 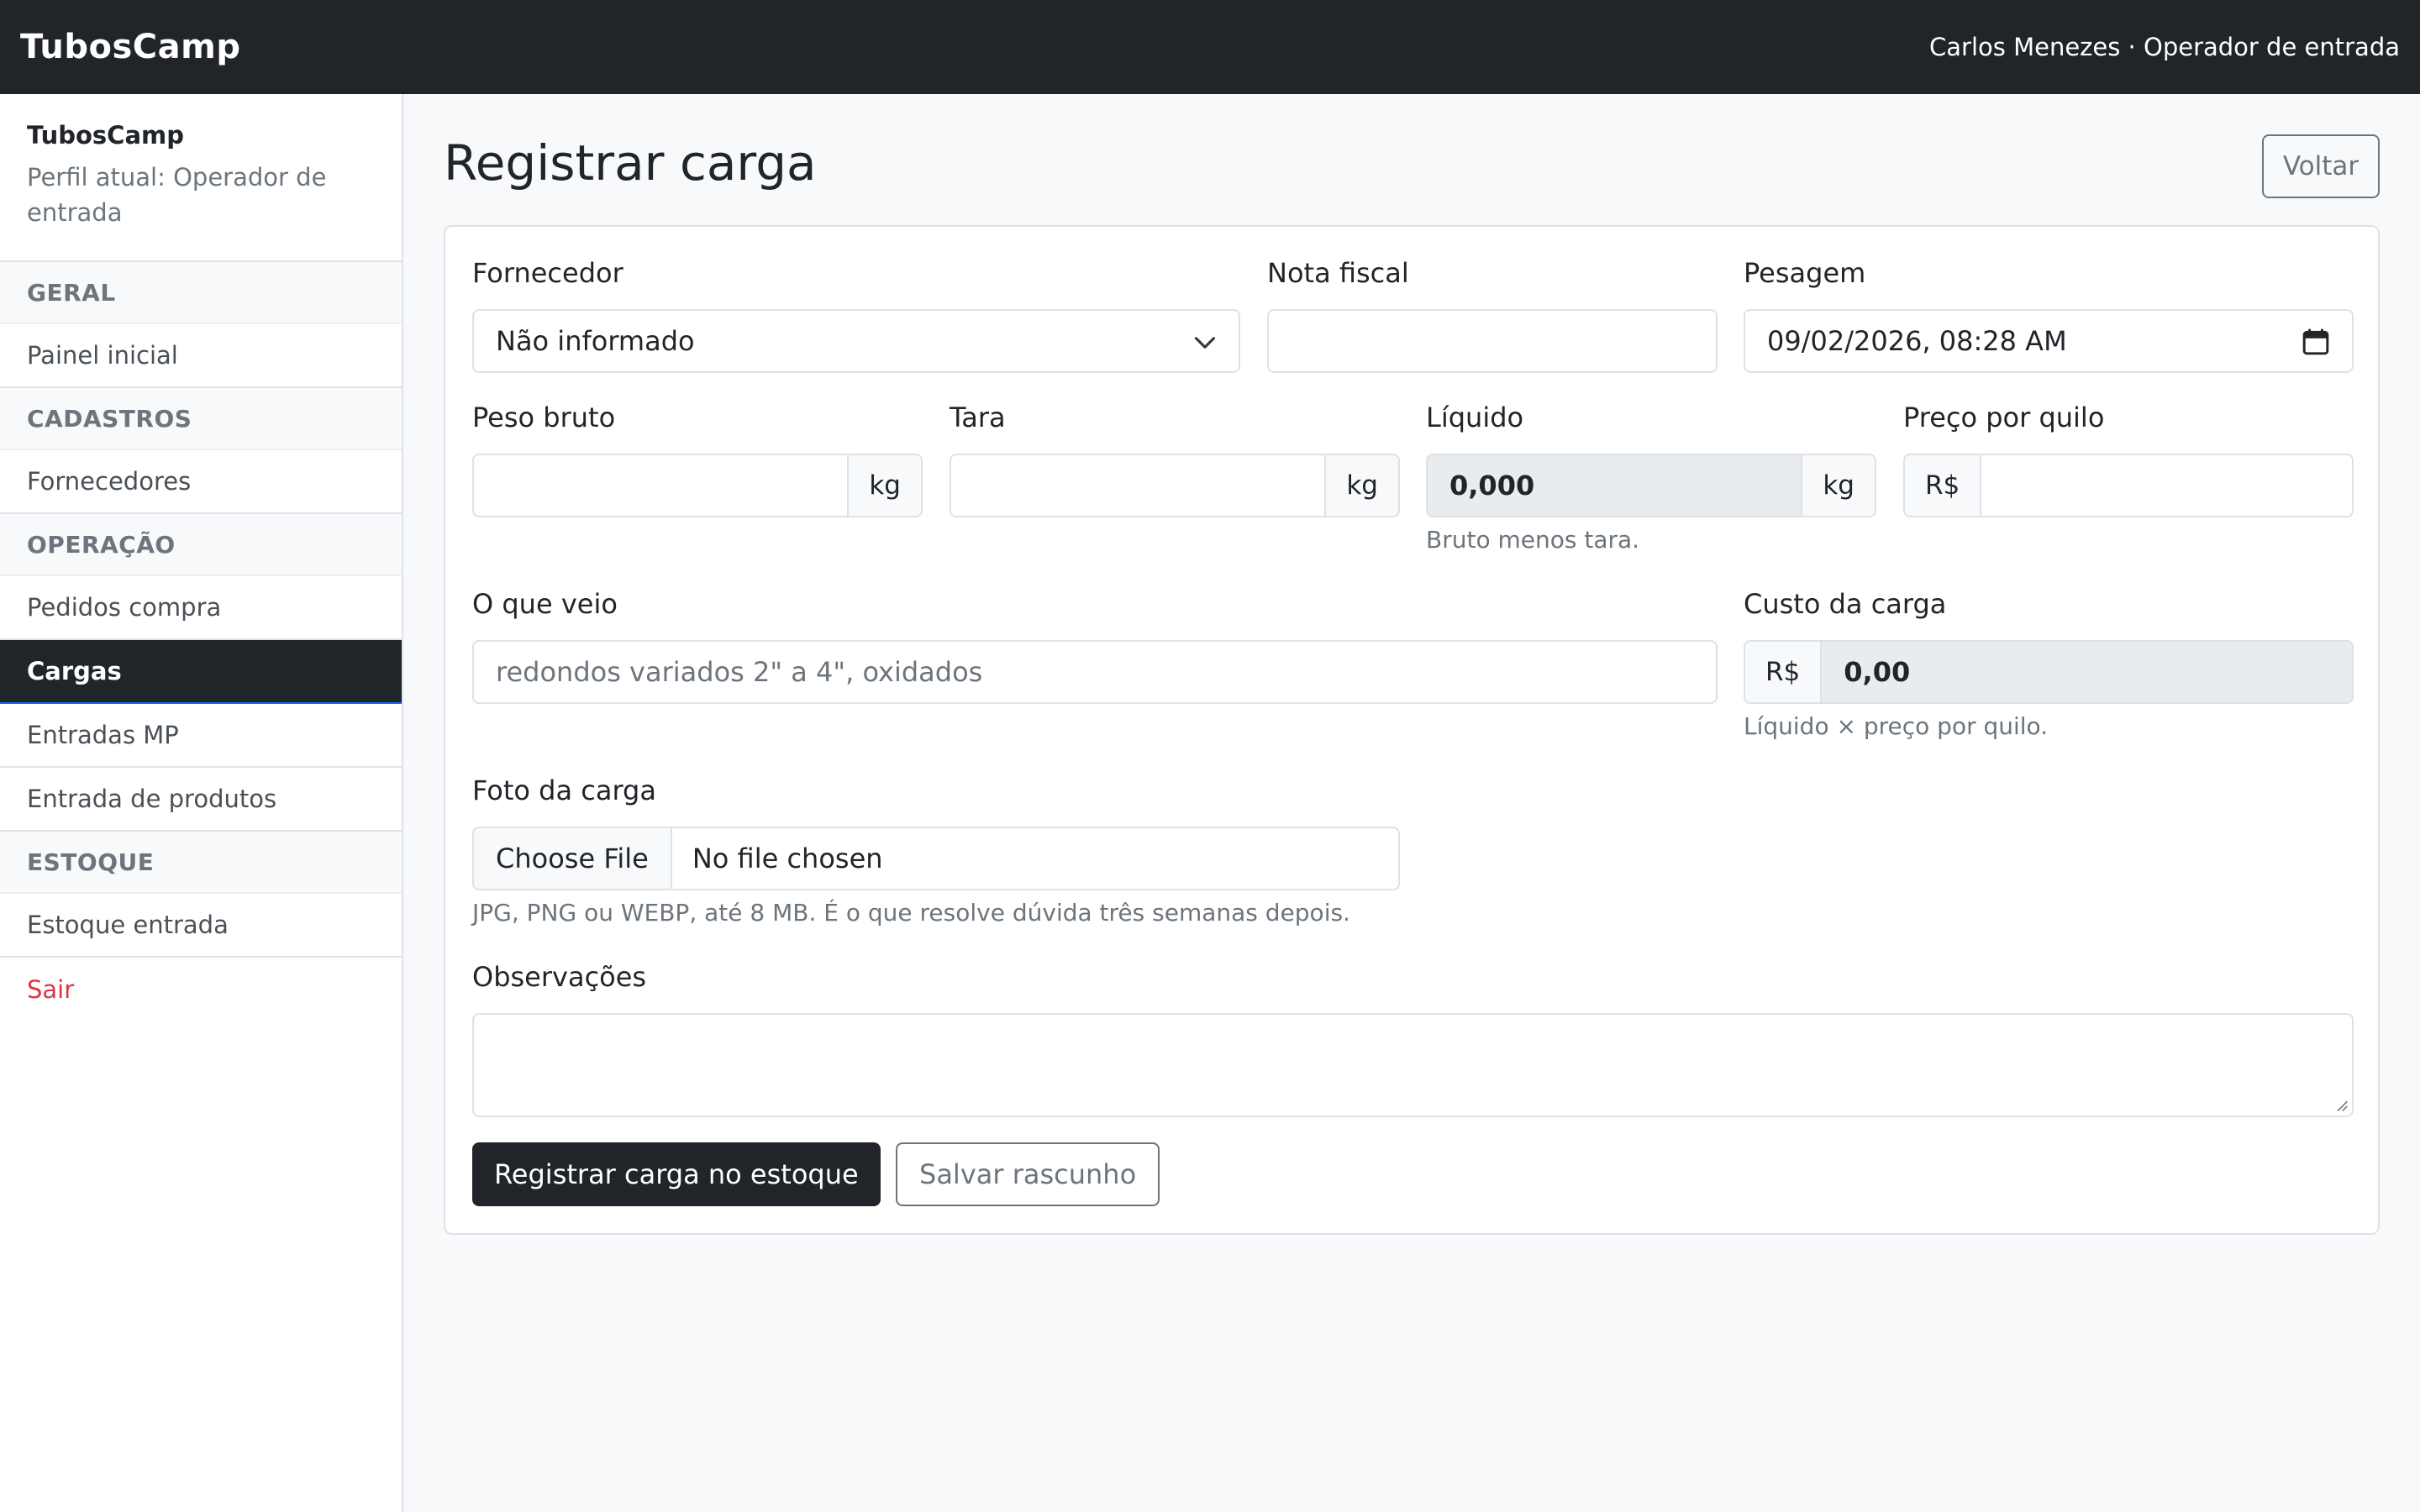 I want to click on tara-unit: kg, so click(x=1363, y=485).